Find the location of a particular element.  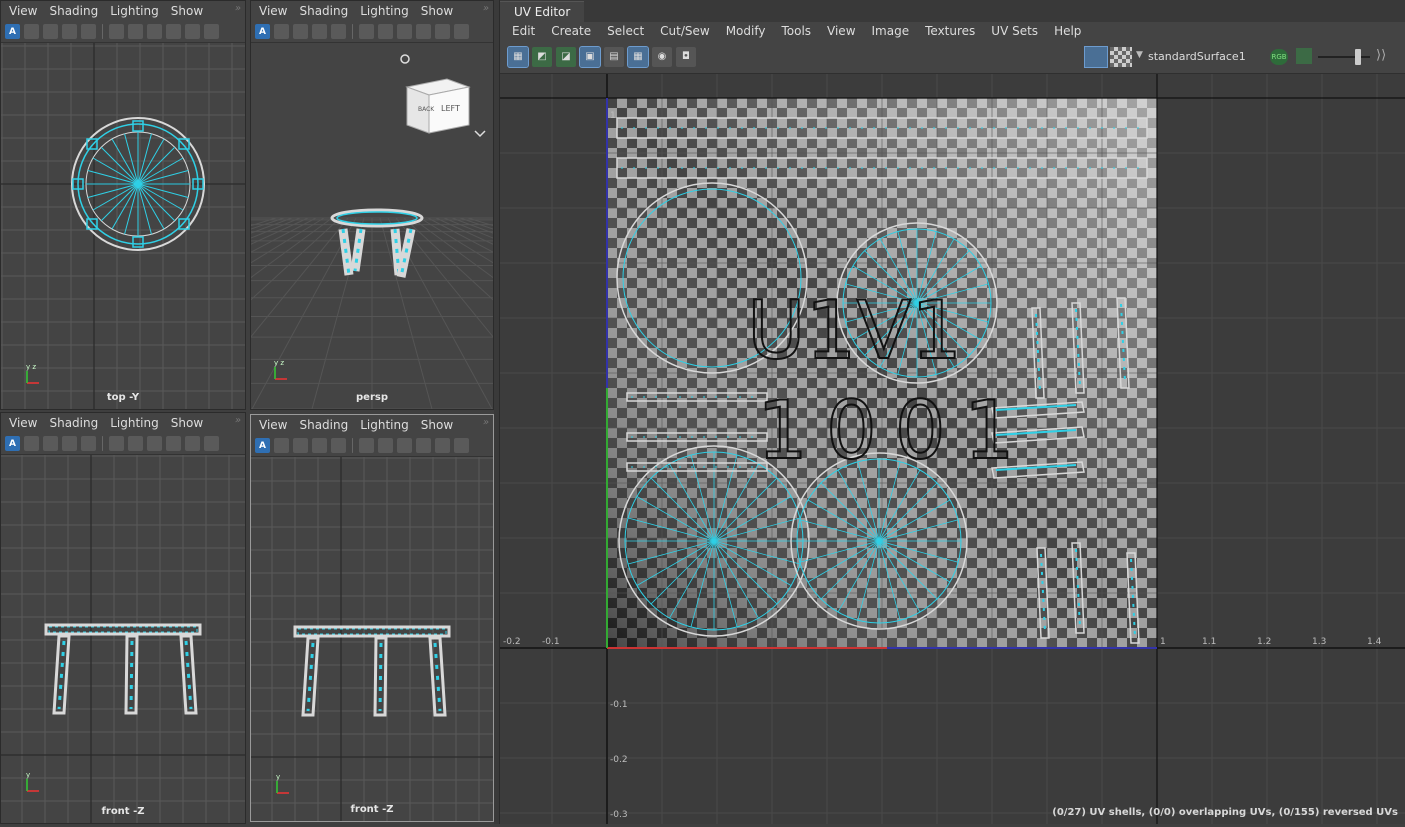

menu-edit: Edit is located at coordinates (523, 31).